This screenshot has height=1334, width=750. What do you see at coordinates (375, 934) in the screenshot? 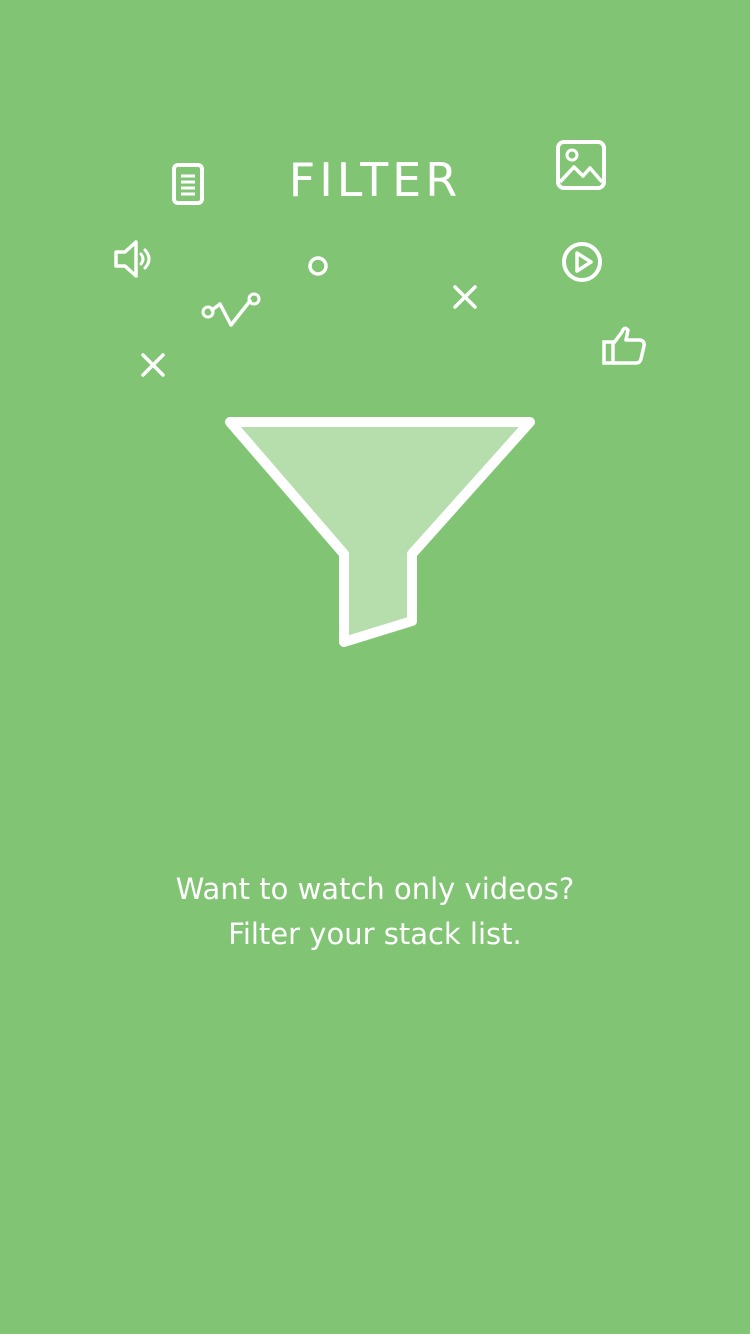
I see `message-line-2: Filter your stack list.` at bounding box center [375, 934].